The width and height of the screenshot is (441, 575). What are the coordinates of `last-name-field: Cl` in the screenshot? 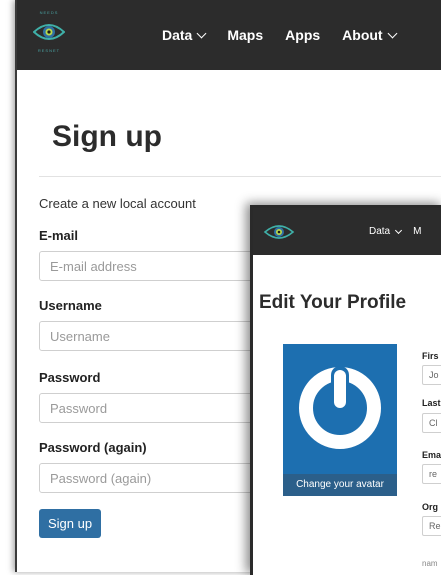 It's located at (431, 423).